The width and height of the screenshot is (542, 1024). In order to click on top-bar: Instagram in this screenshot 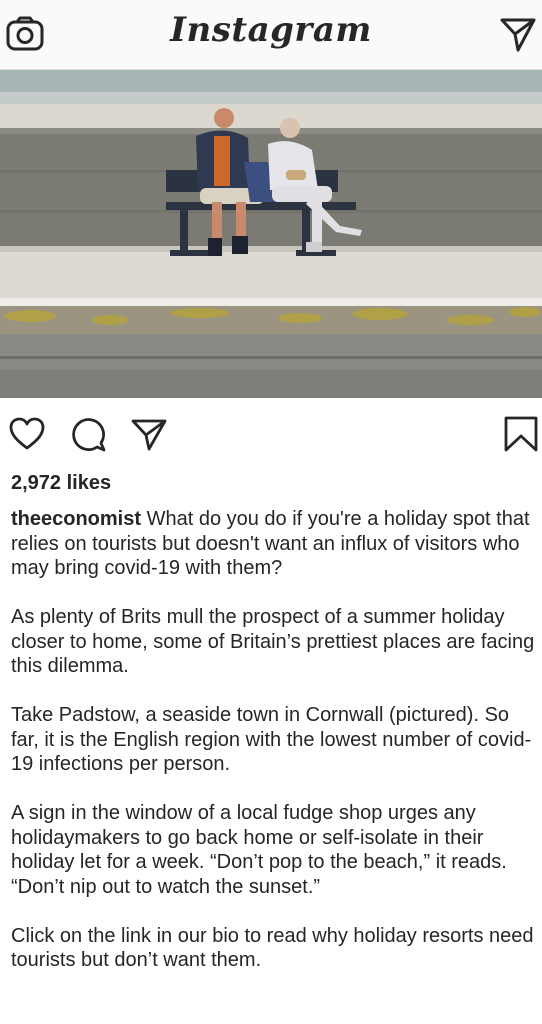, I will do `click(271, 35)`.